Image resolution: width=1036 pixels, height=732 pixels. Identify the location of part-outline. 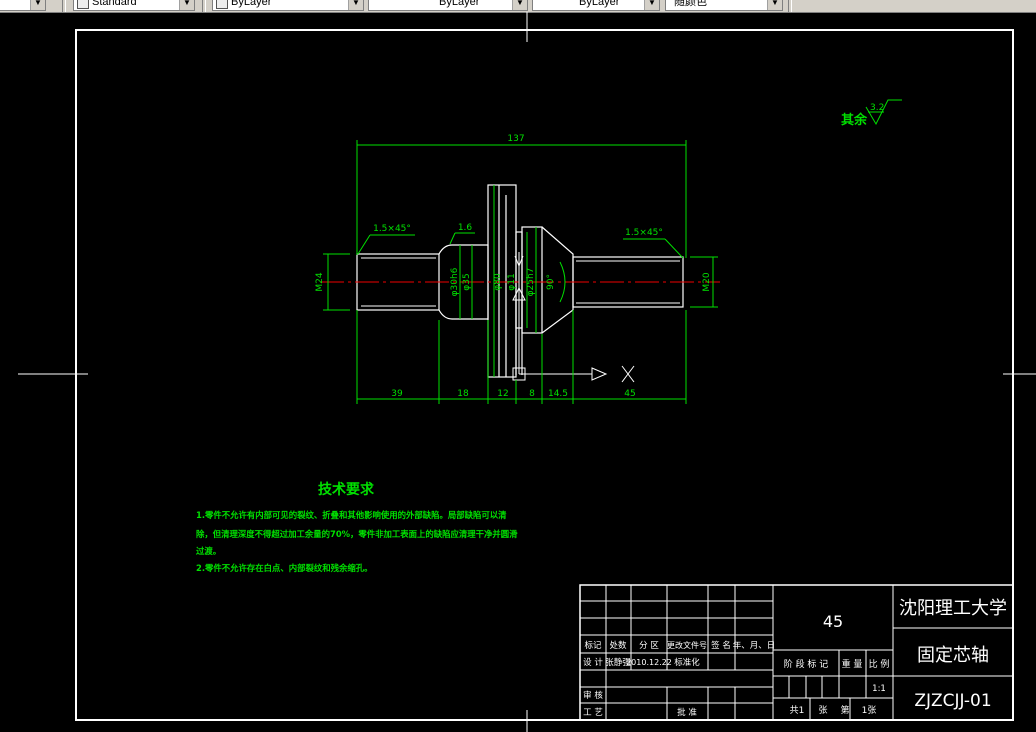
(520, 281).